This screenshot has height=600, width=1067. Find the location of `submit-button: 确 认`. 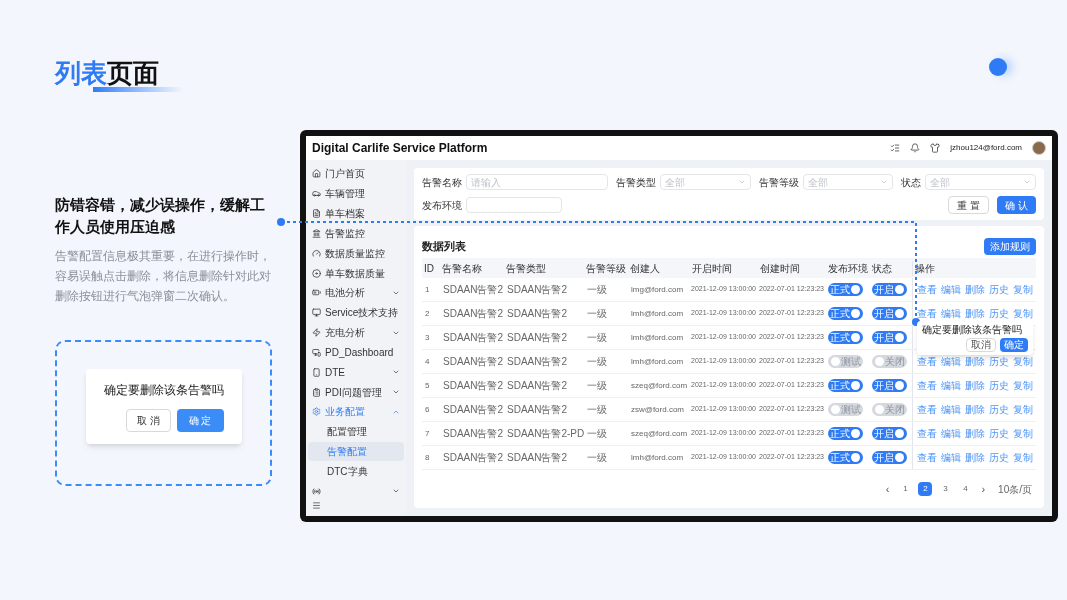

submit-button: 确 认 is located at coordinates (1016, 205).